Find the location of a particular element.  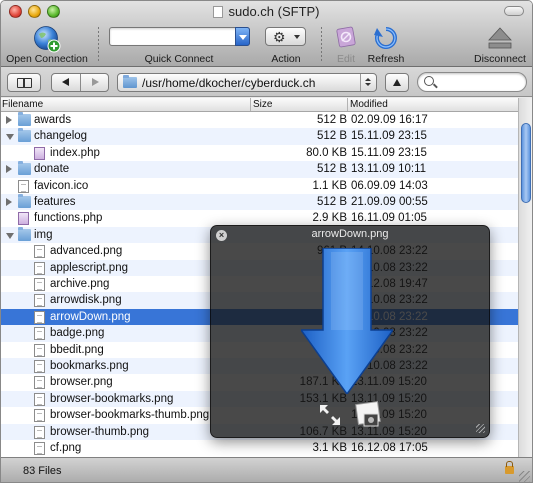

action-menu: ⚙ Action is located at coordinates (286, 45).